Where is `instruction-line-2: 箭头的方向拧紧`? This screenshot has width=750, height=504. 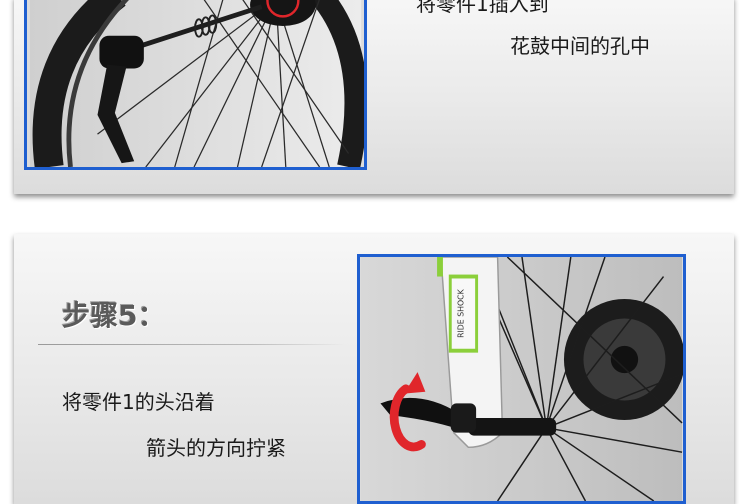 instruction-line-2: 箭头的方向拧紧 is located at coordinates (216, 448).